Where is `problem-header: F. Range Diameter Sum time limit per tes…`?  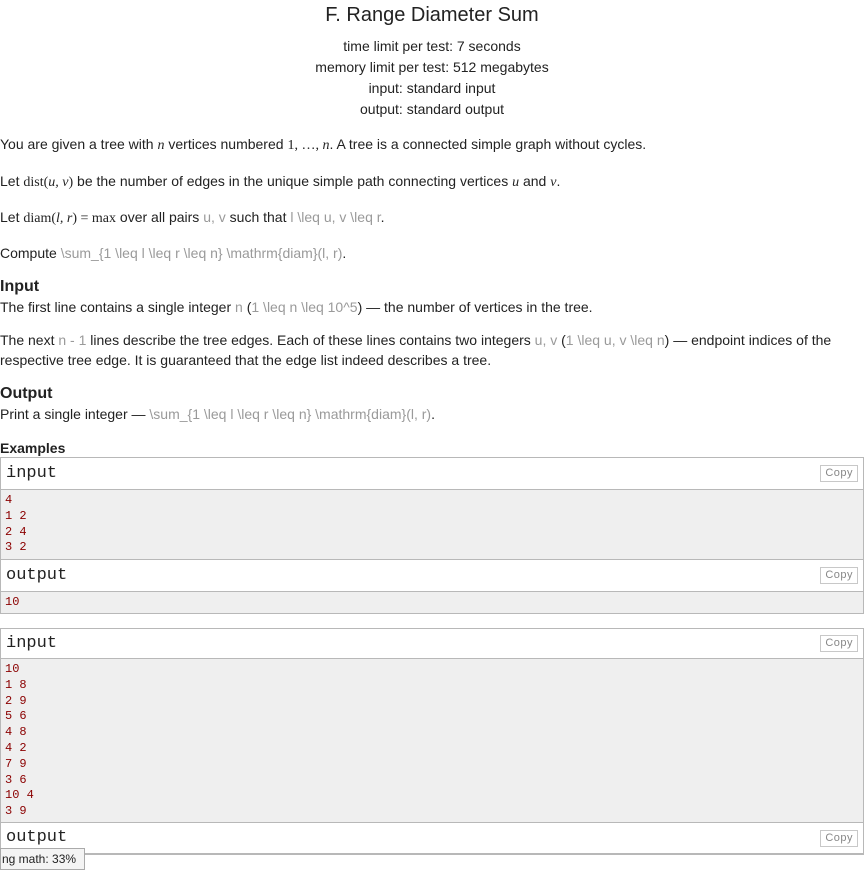
problem-header: F. Range Diameter Sum time limit per tes… is located at coordinates (432, 61).